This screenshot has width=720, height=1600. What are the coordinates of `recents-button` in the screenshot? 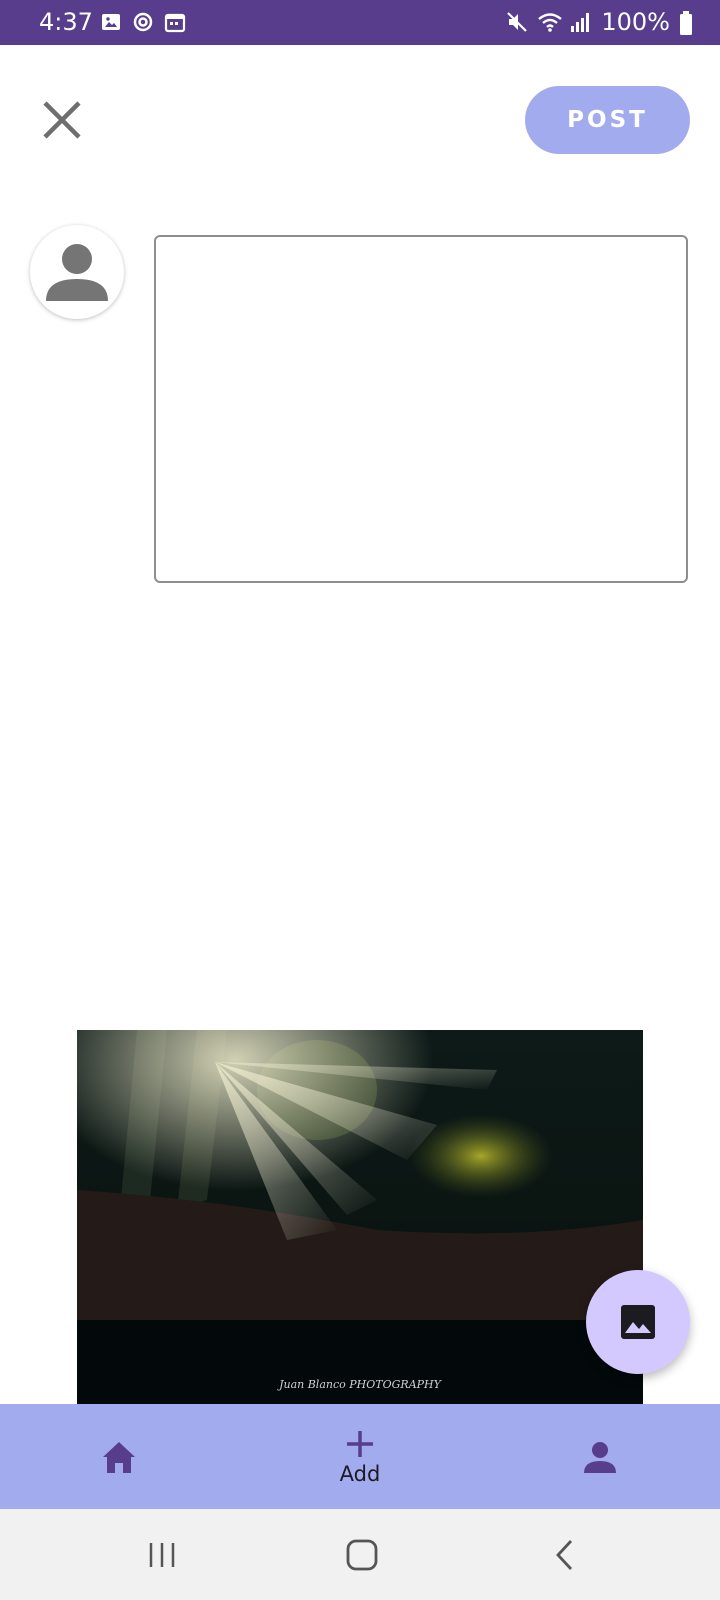 It's located at (162, 1555).